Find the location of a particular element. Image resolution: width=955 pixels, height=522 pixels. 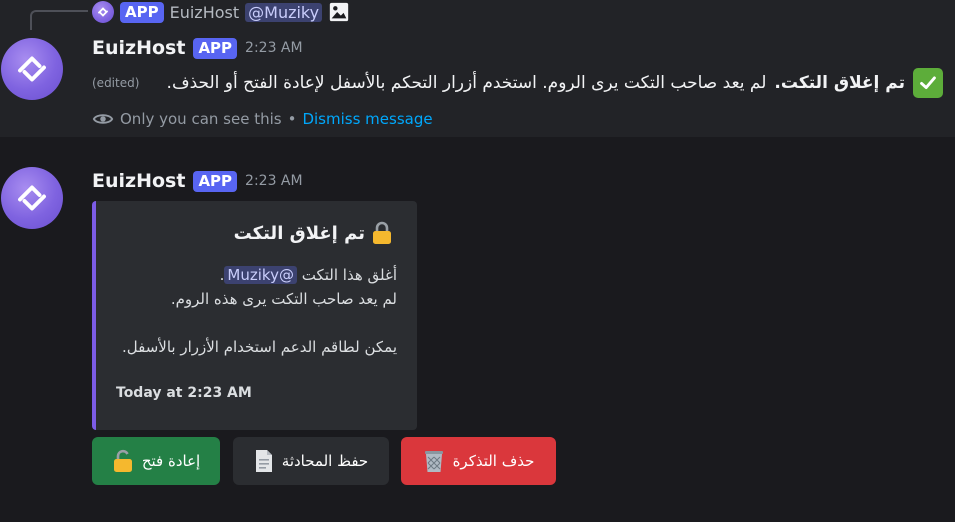

embed-mention: @Muziky is located at coordinates (260, 275).